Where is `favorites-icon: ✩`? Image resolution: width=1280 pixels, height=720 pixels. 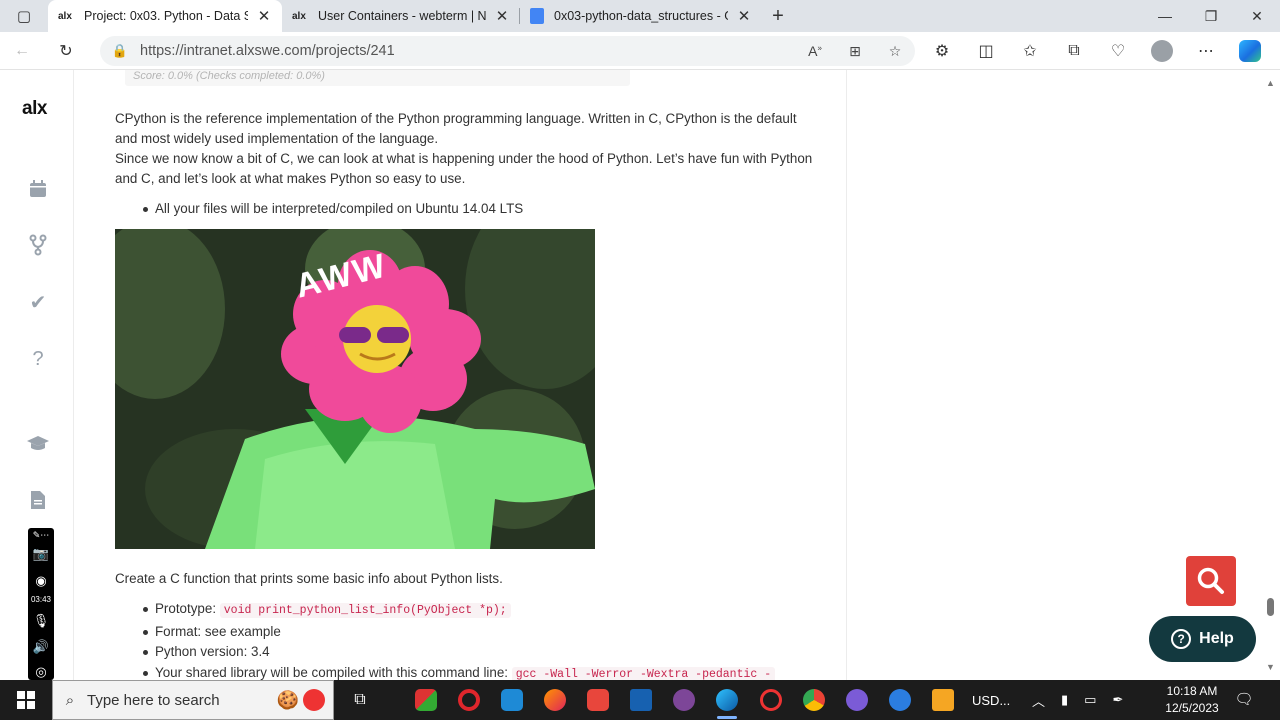
favorites-icon: ✩ is located at coordinates (1030, 51).